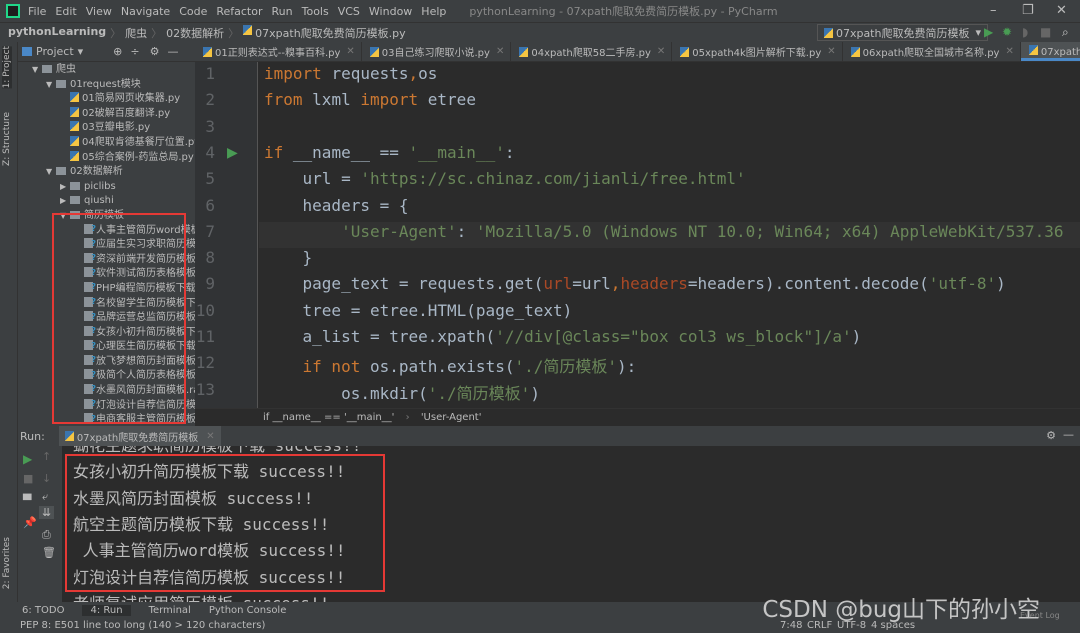  I want to click on collapse-icon: ÷, so click(134, 51).